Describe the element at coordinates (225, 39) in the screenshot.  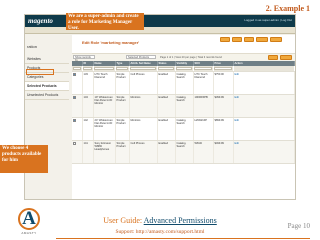
I see `back-button` at that location.